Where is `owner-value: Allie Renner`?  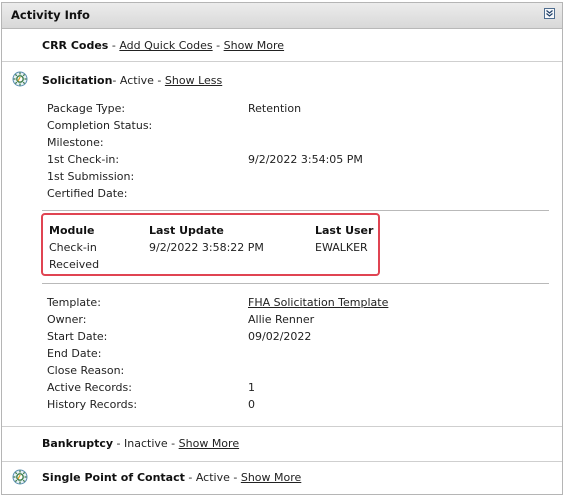
owner-value: Allie Renner is located at coordinates (281, 319).